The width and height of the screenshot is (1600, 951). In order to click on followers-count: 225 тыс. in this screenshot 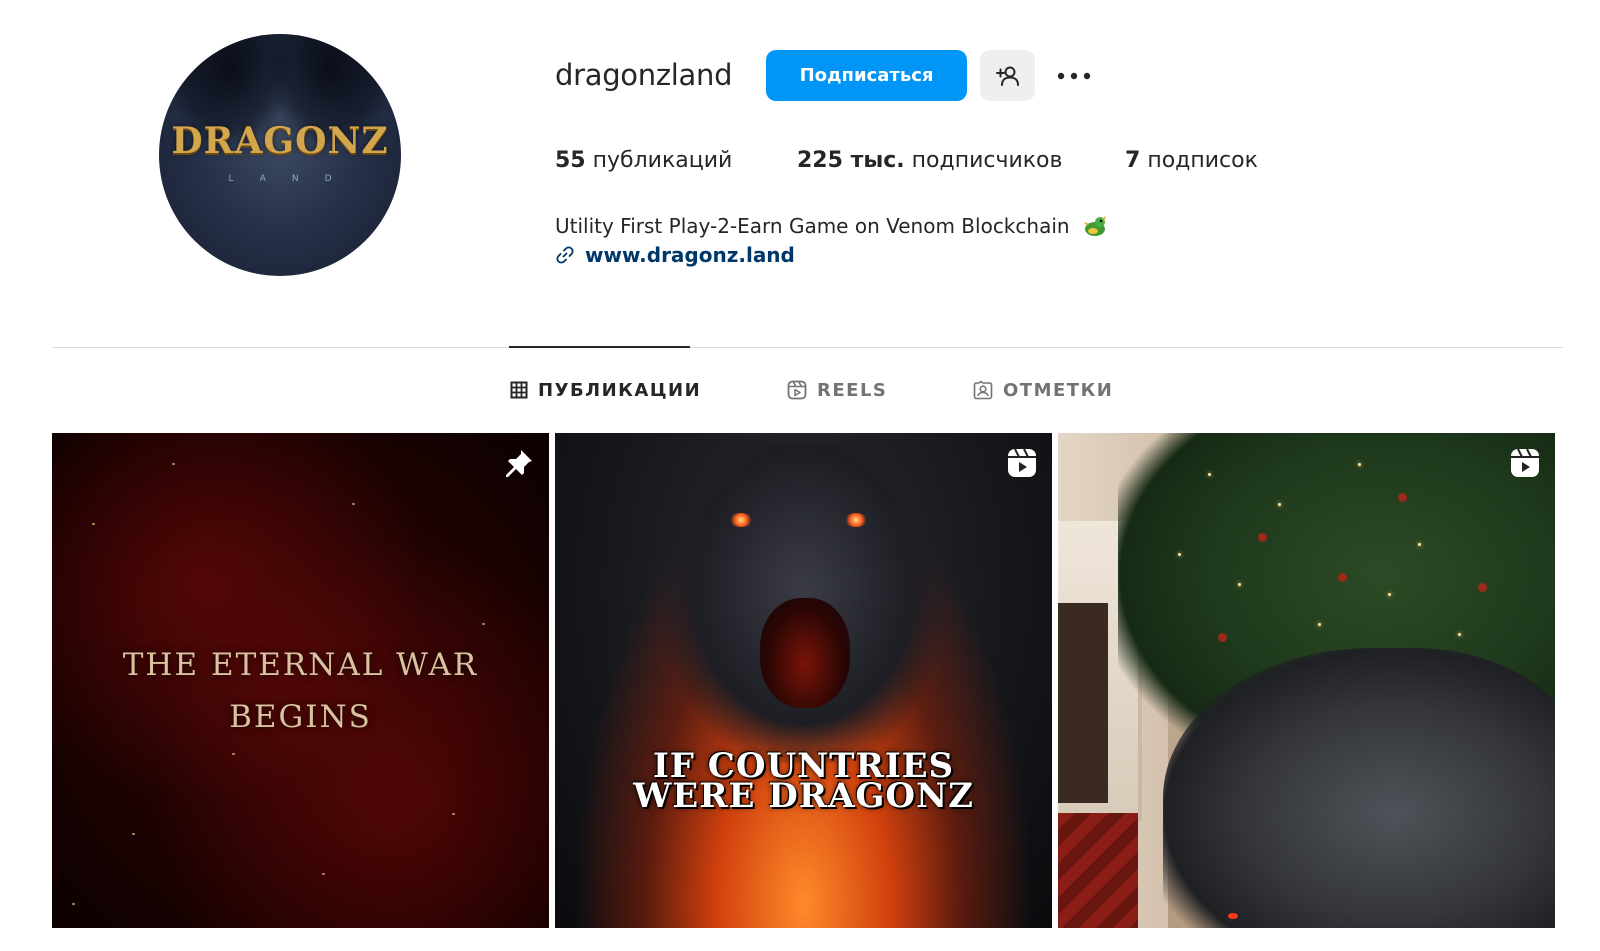, I will do `click(851, 160)`.